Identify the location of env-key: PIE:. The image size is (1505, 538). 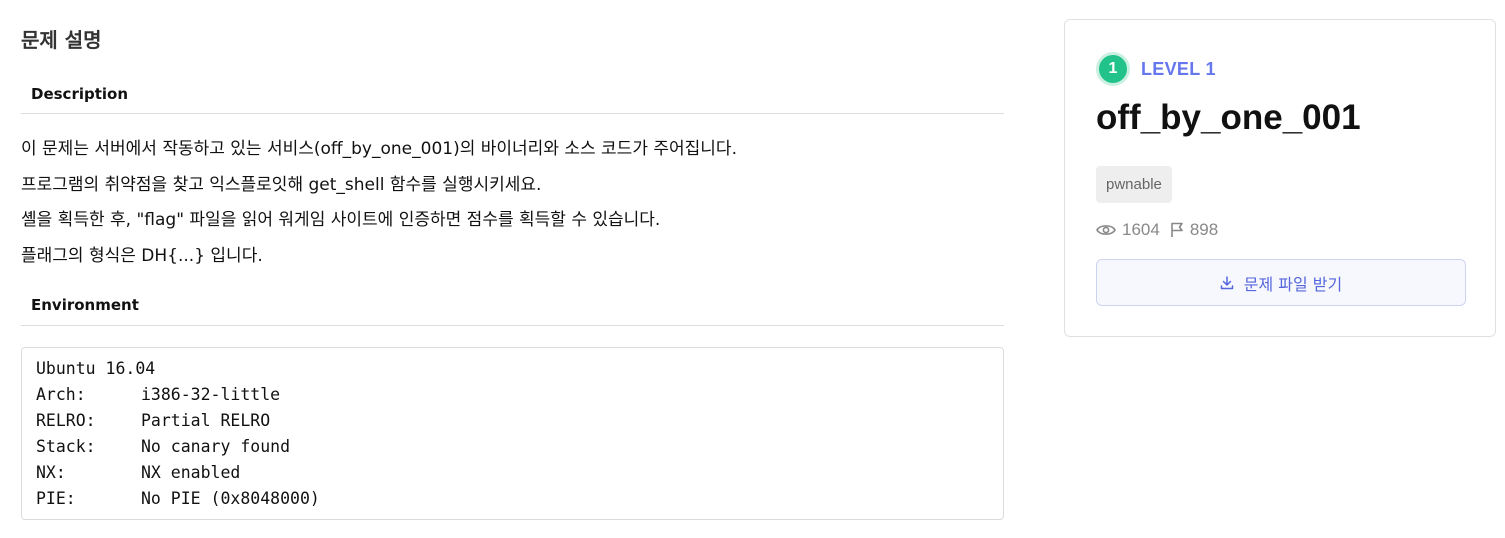
(56, 498).